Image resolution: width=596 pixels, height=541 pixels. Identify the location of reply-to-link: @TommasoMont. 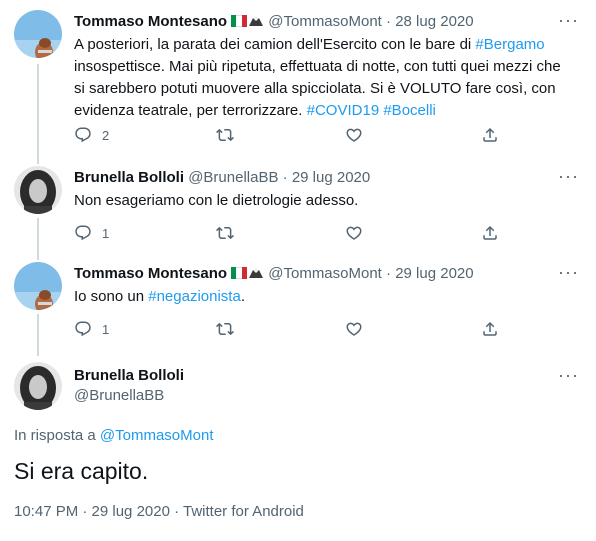
(157, 435).